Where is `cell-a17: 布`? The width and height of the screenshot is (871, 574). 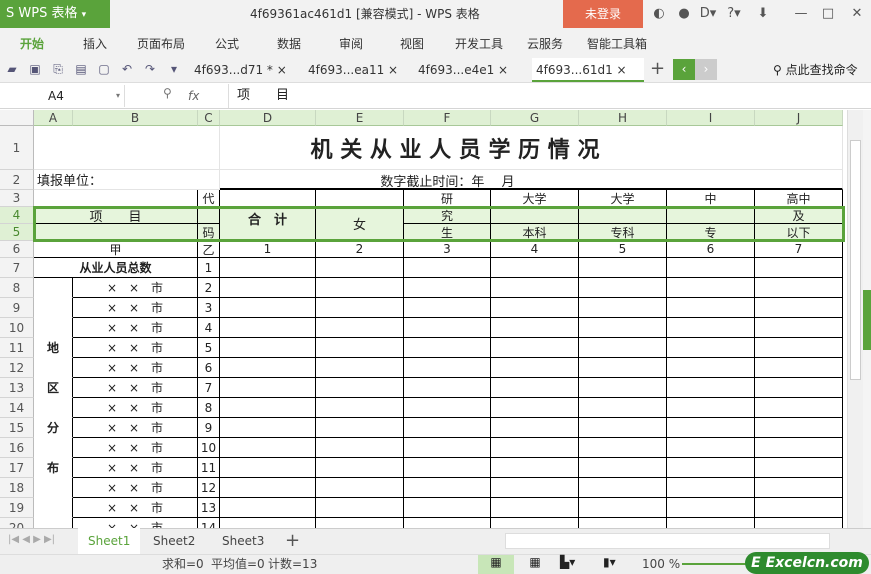 cell-a17: 布 is located at coordinates (53, 468).